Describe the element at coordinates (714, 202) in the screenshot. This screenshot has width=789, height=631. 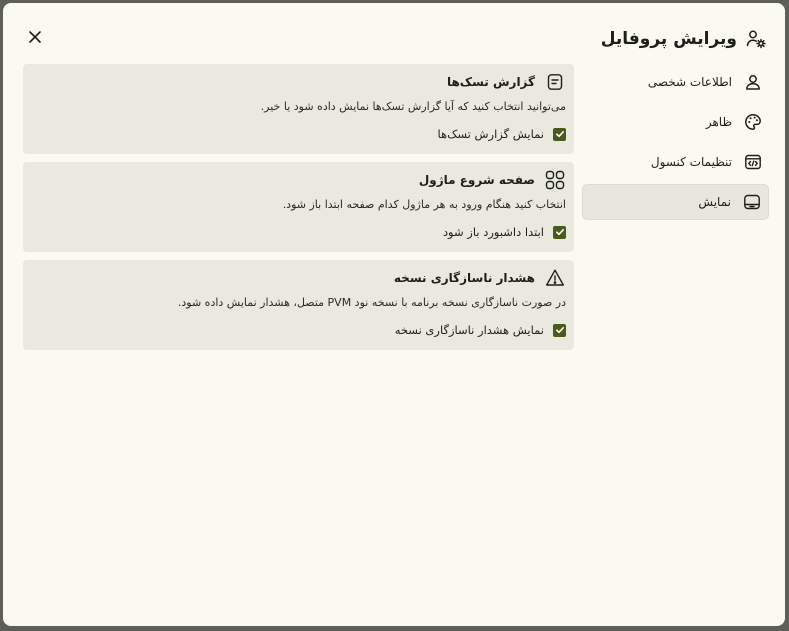
I see `sidebar-item-label: نمایش` at that location.